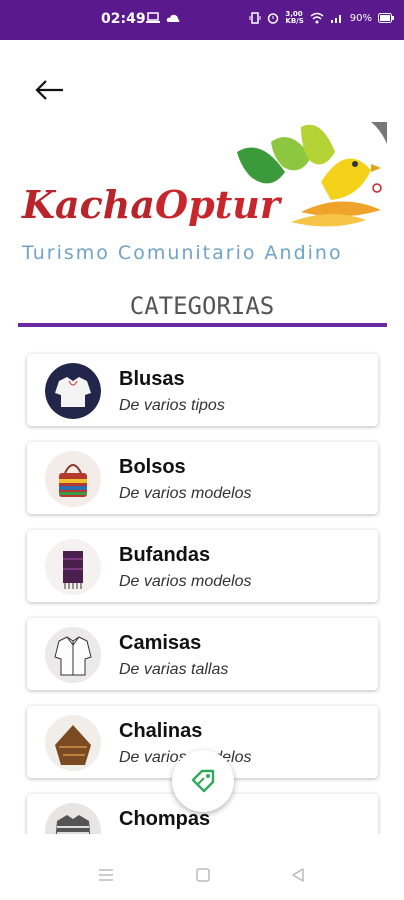 The image size is (404, 900). Describe the element at coordinates (73, 391) in the screenshot. I see `blusa-thumbnail` at that location.